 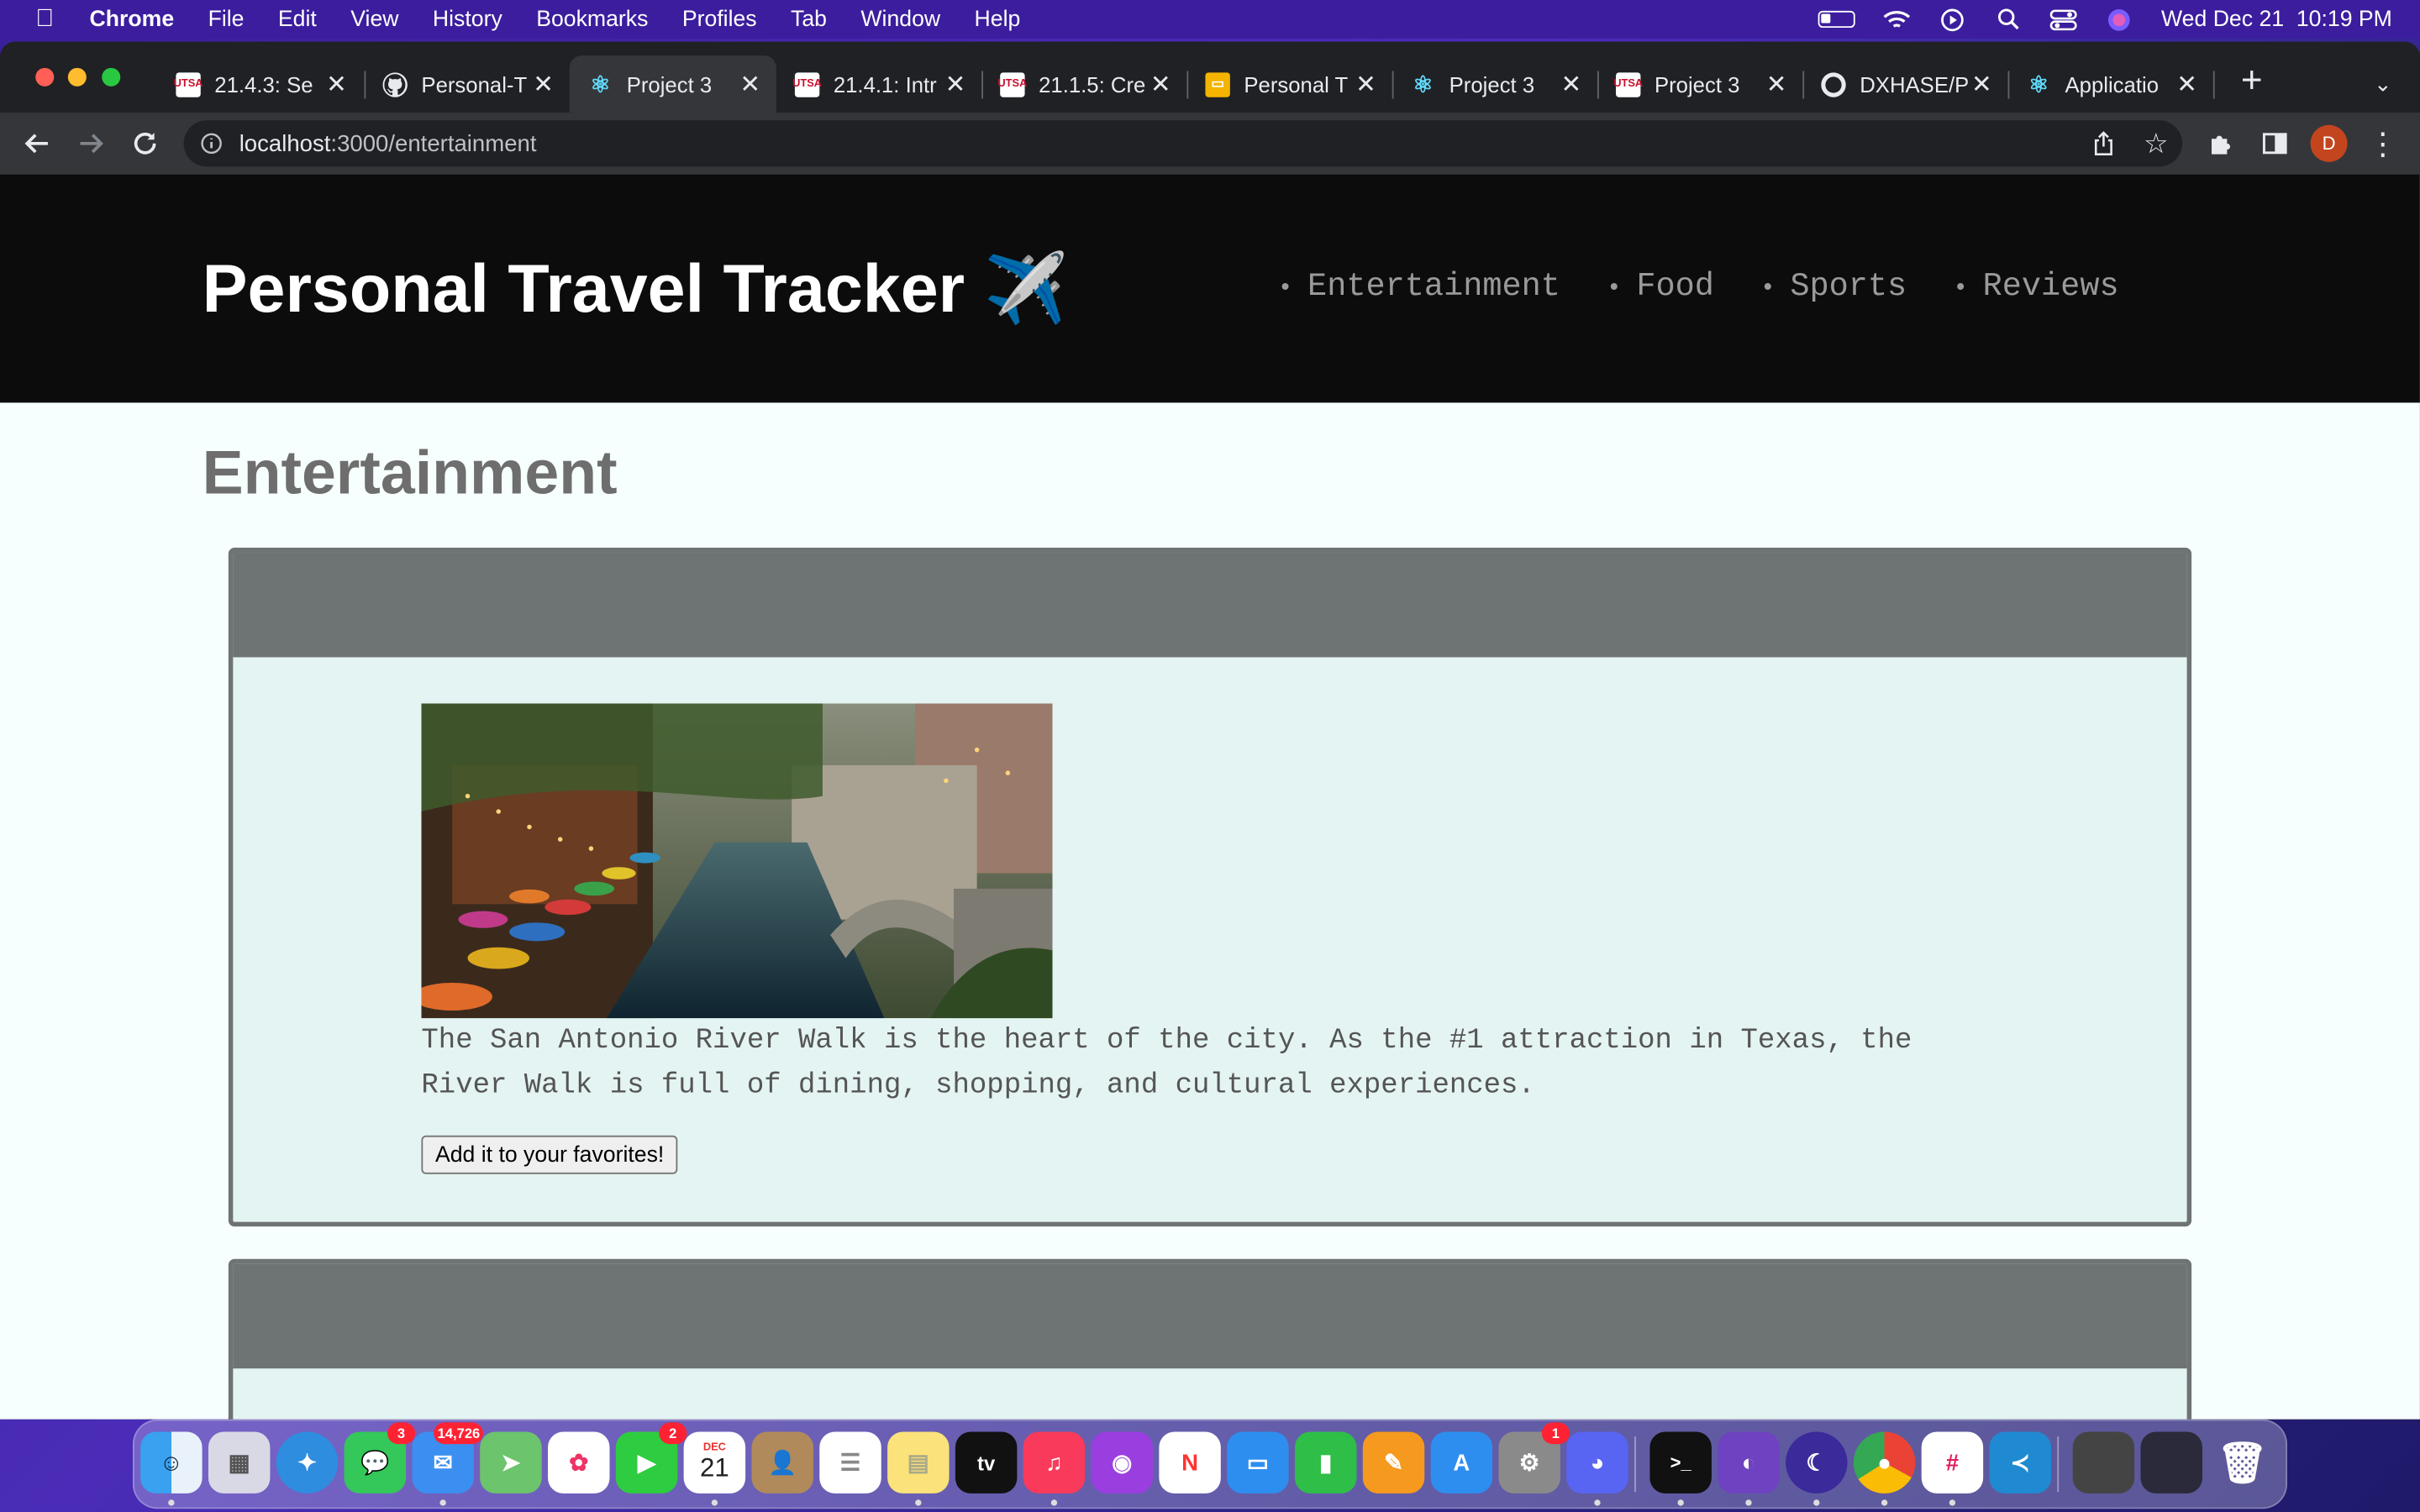 I want to click on contacts-icon: 👤, so click(x=782, y=1462).